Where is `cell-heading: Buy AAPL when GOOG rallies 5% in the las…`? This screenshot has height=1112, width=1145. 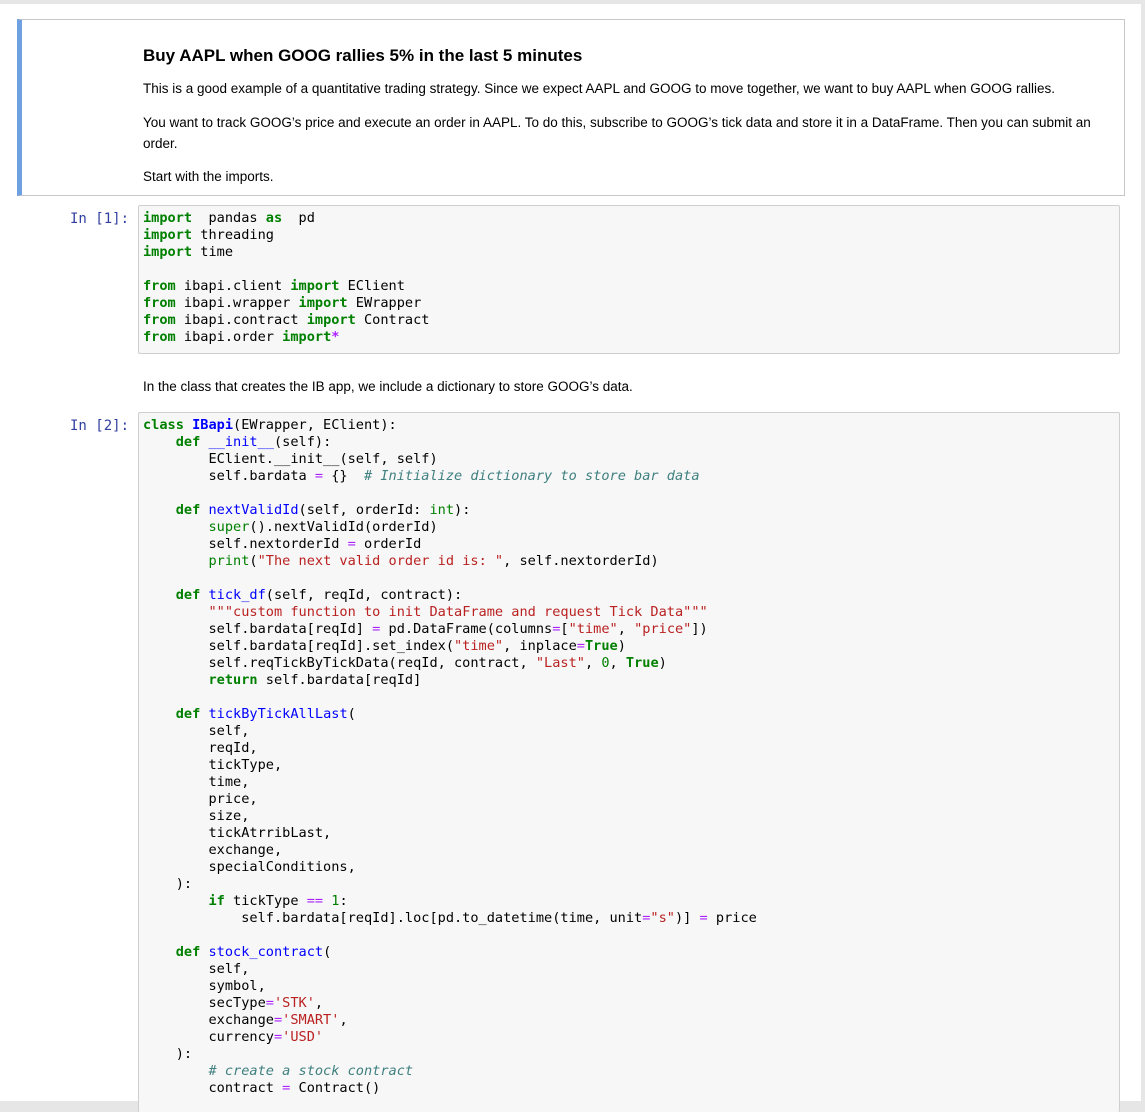
cell-heading: Buy AAPL when GOOG rallies 5% in the las… is located at coordinates (363, 55).